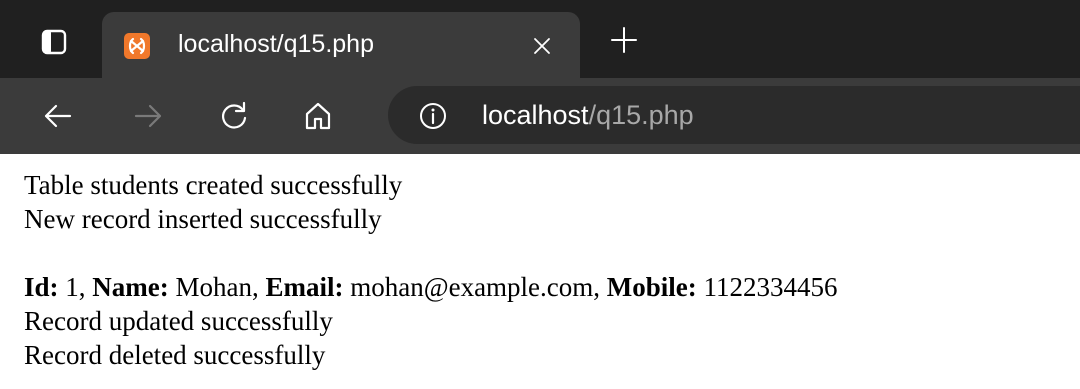 The height and width of the screenshot is (389, 1080). I want to click on new-tab-button, so click(624, 40).